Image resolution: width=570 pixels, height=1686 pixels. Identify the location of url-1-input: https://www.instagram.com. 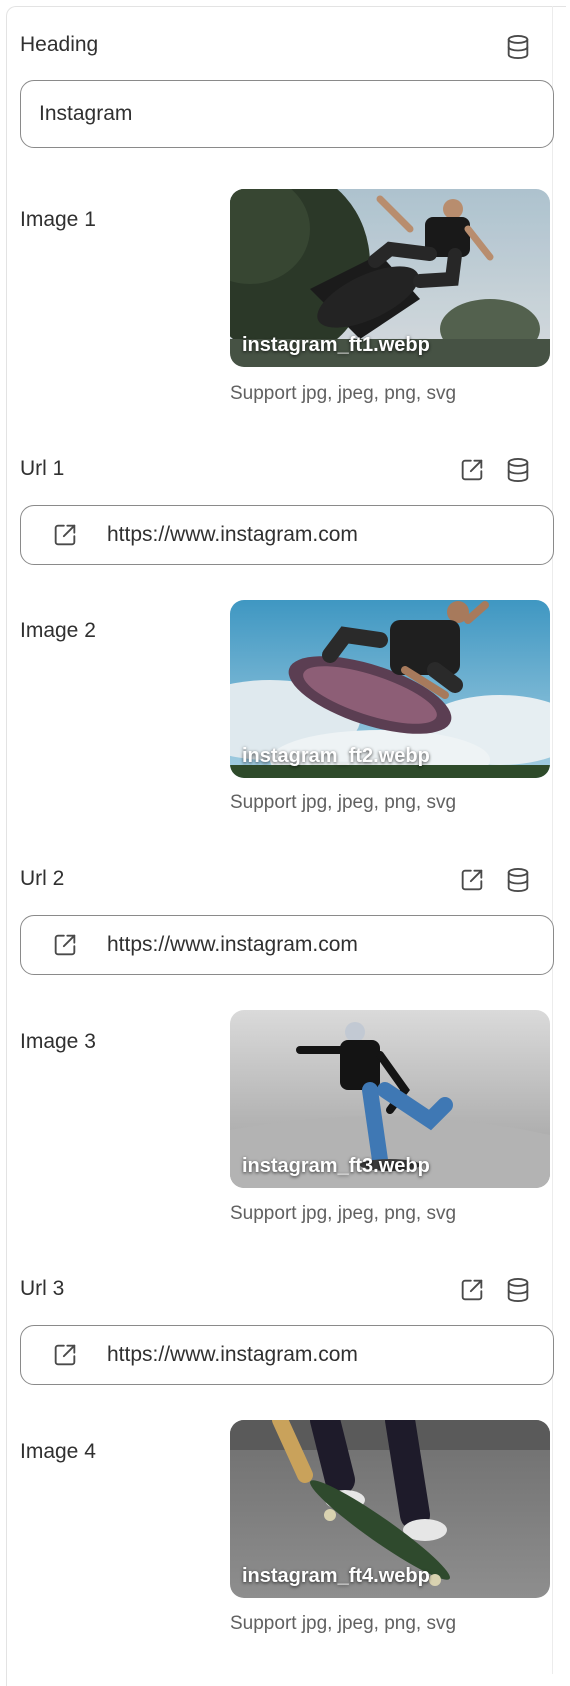
(287, 535).